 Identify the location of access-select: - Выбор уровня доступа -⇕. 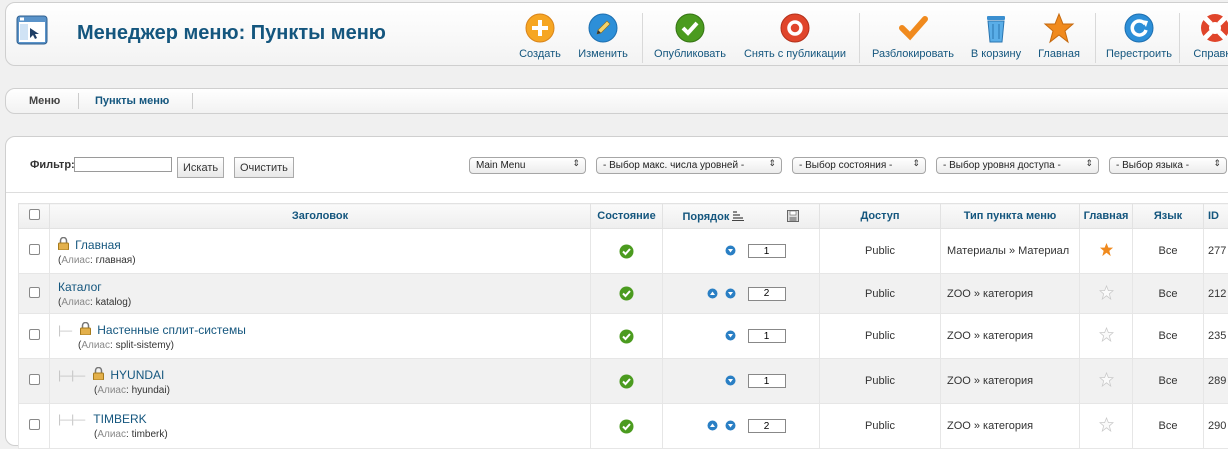
(1017, 165).